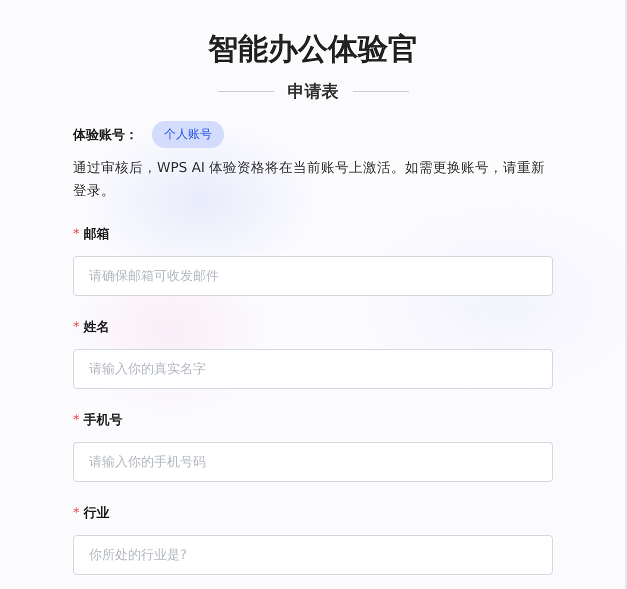 The width and height of the screenshot is (627, 589). Describe the element at coordinates (97, 234) in the screenshot. I see `field-label: 邮箱` at that location.